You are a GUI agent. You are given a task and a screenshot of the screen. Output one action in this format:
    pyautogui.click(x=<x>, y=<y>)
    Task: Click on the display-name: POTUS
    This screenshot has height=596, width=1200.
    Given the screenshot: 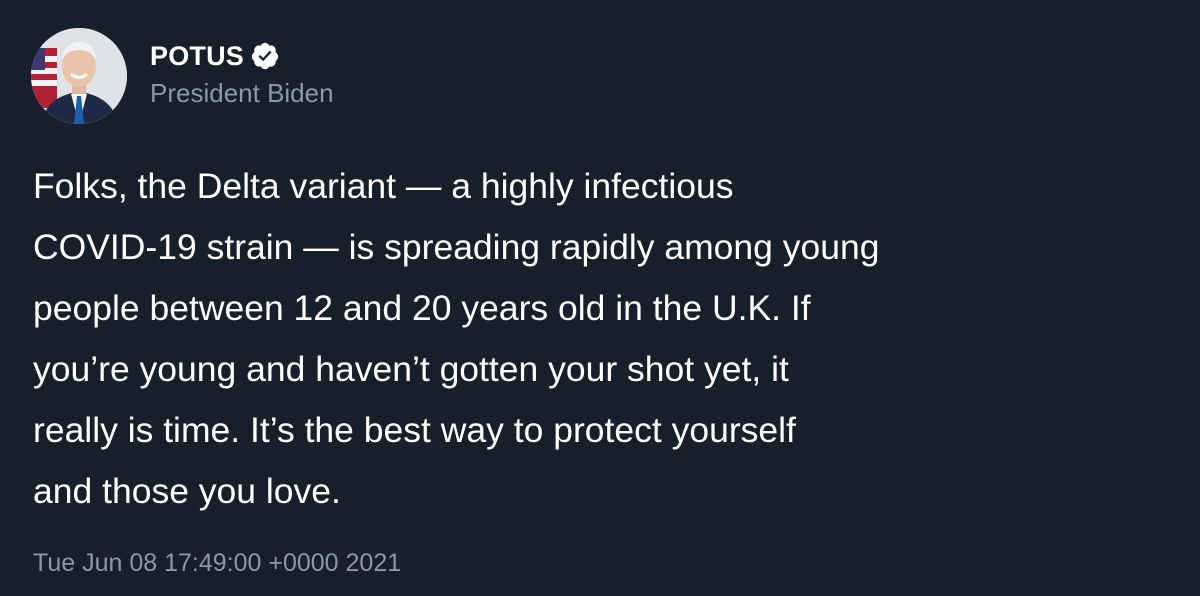 What is the action you would take?
    pyautogui.click(x=197, y=56)
    